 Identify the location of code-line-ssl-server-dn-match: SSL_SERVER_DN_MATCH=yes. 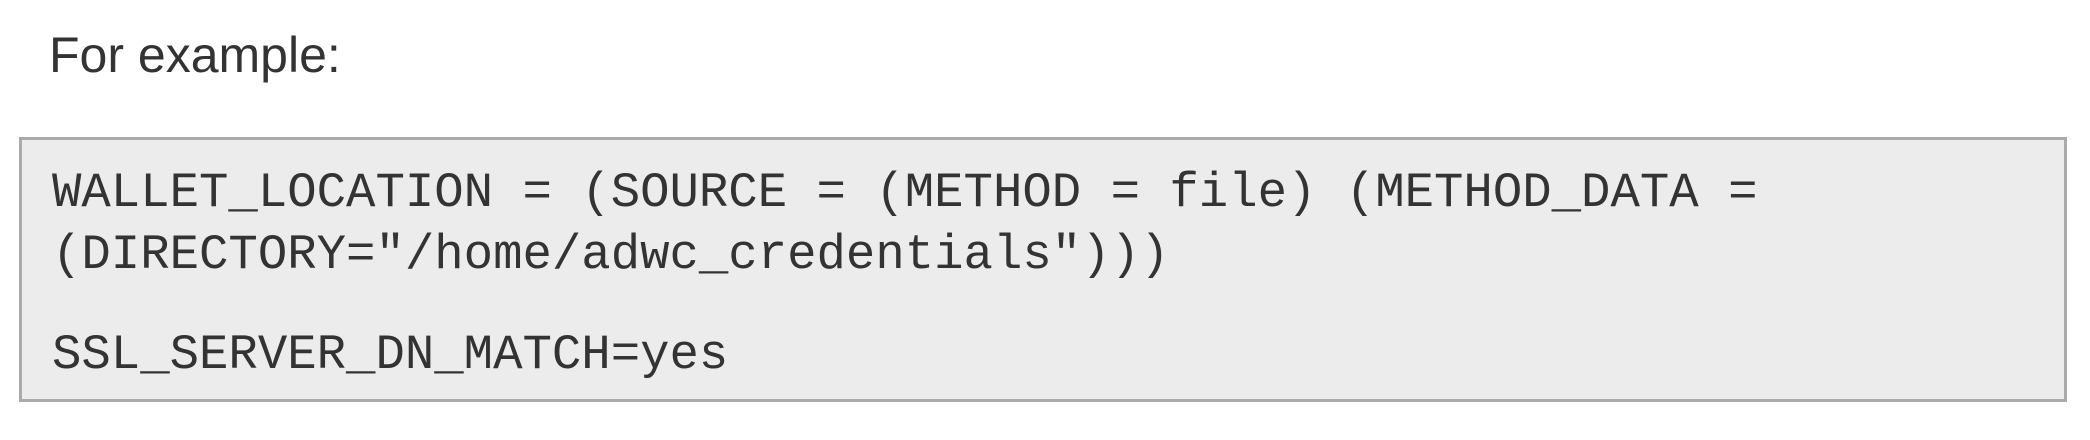
(390, 355).